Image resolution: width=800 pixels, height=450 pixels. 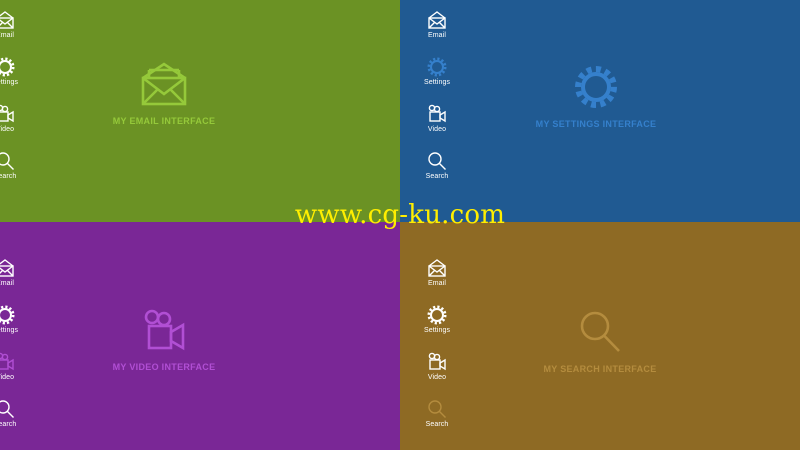 I want to click on search-center: MY SEARCH INTERFACE, so click(x=600, y=342).